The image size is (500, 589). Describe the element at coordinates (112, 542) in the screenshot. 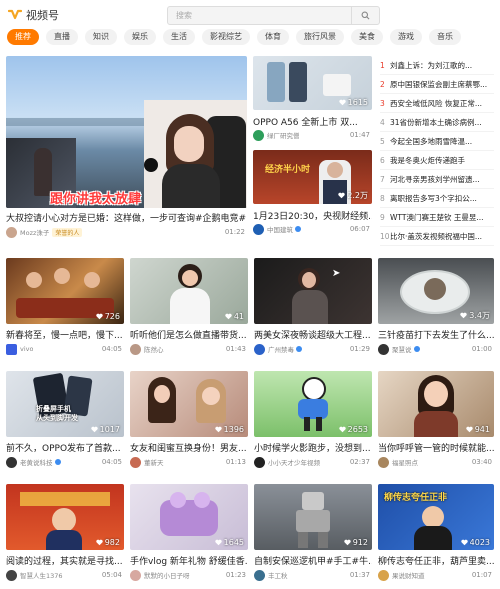

I see `like-number: 982` at that location.